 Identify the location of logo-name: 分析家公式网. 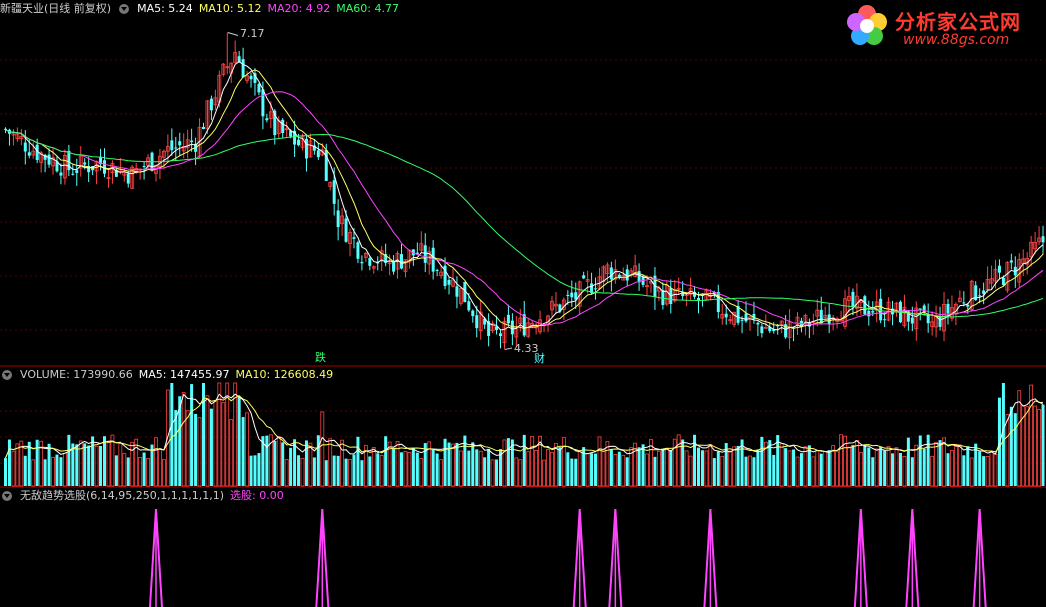
(958, 22).